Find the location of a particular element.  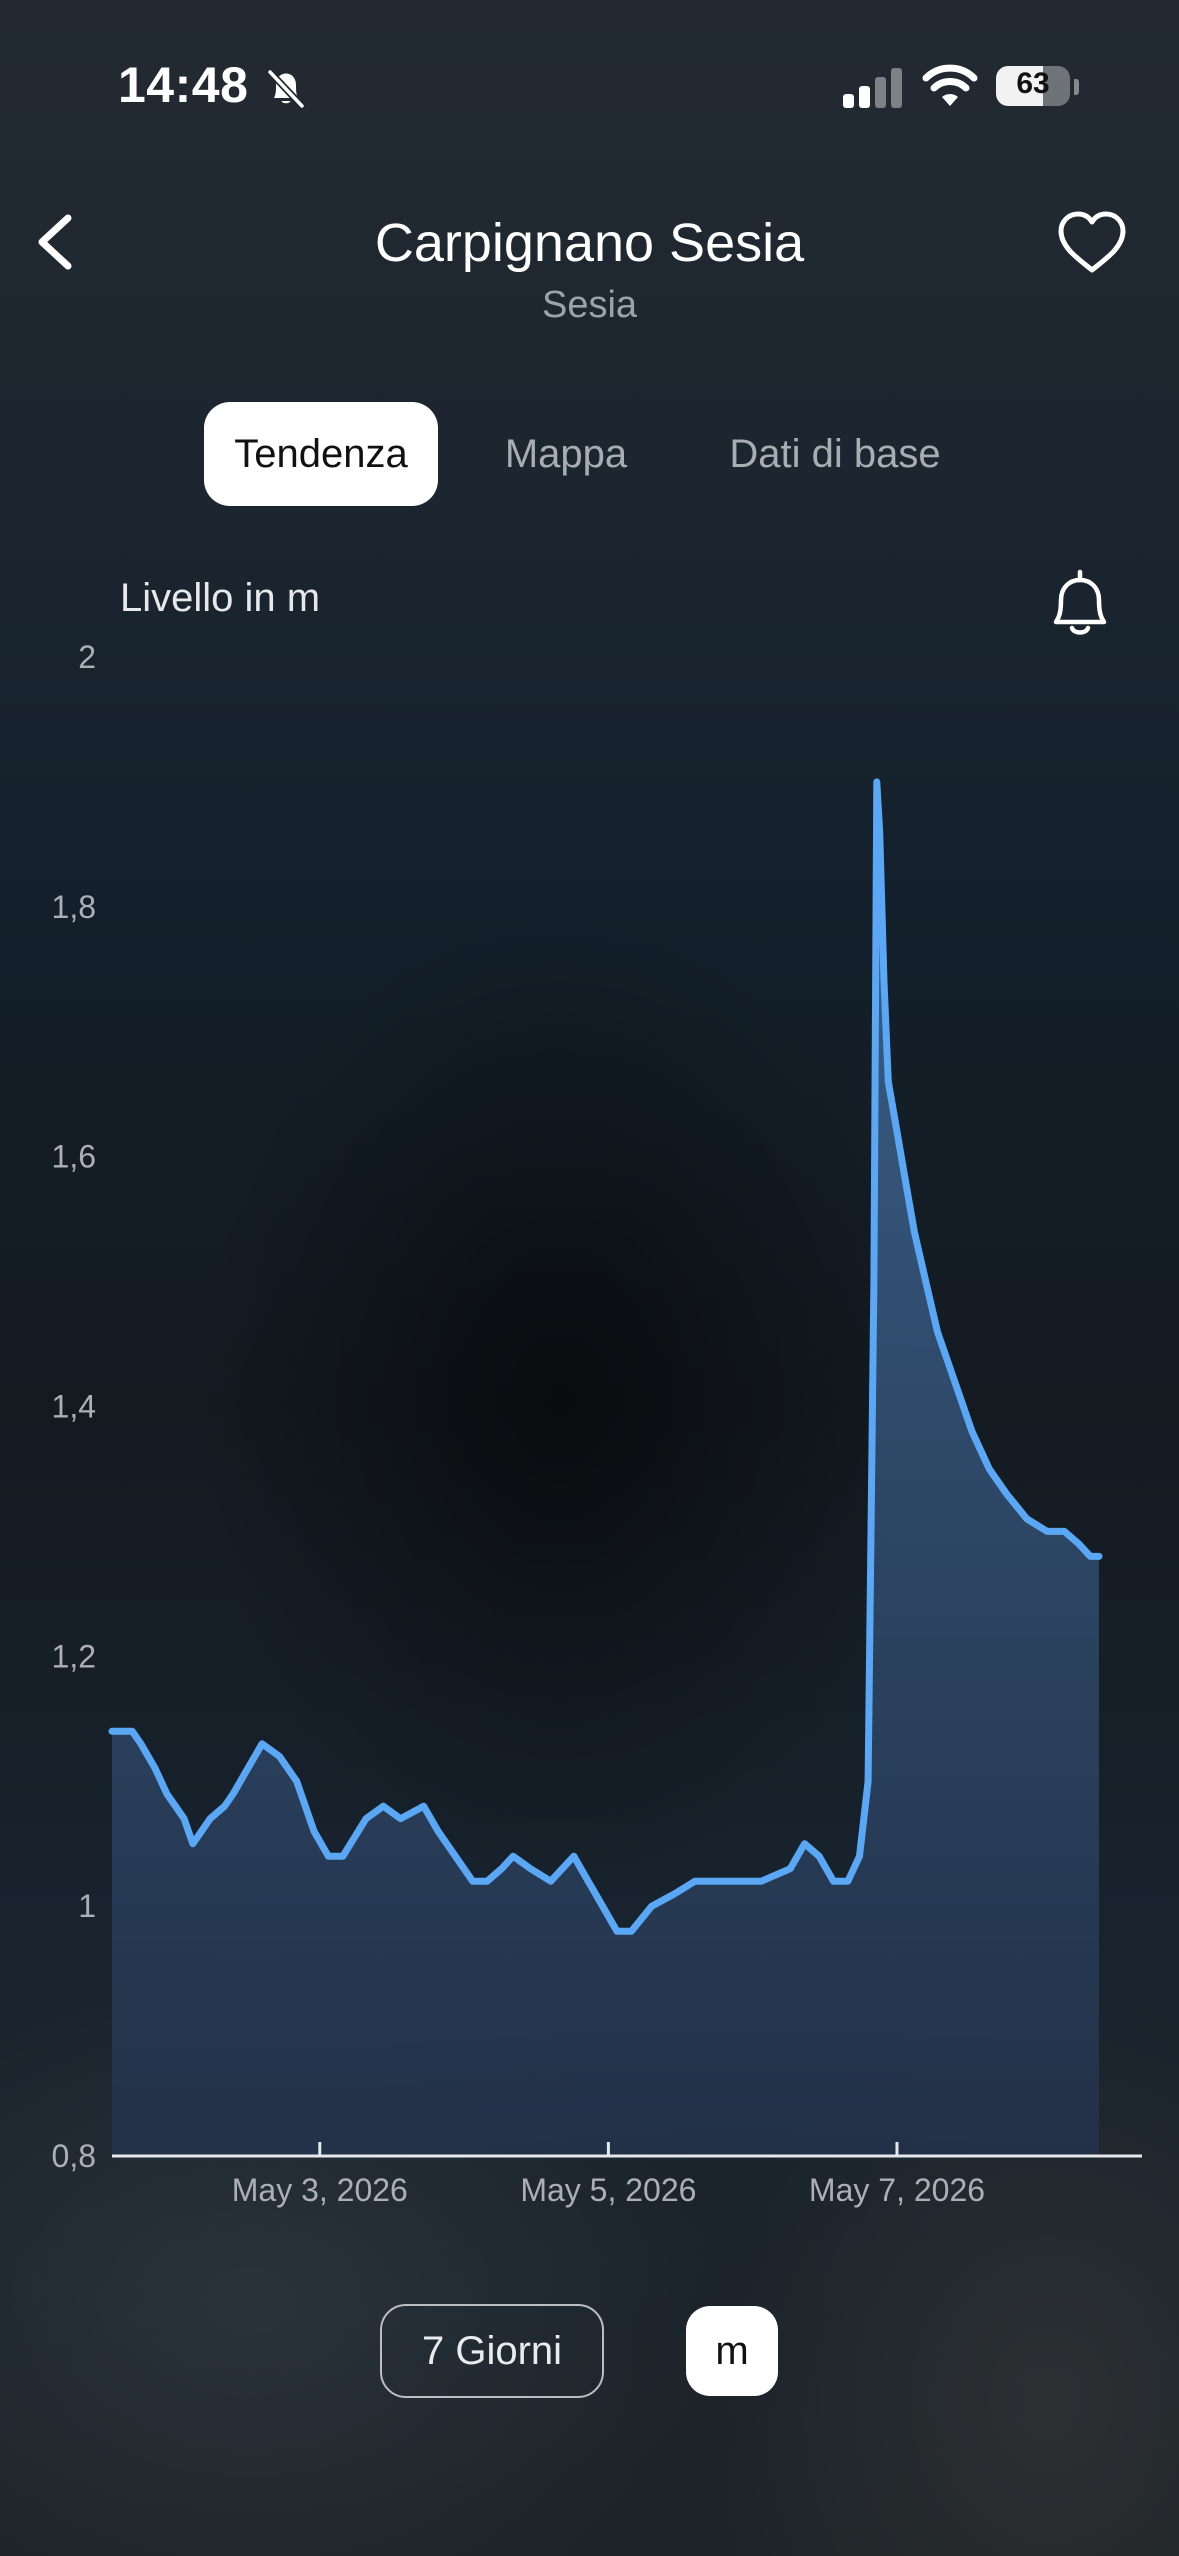

y-tick-label: 1,6 is located at coordinates (74, 1157).